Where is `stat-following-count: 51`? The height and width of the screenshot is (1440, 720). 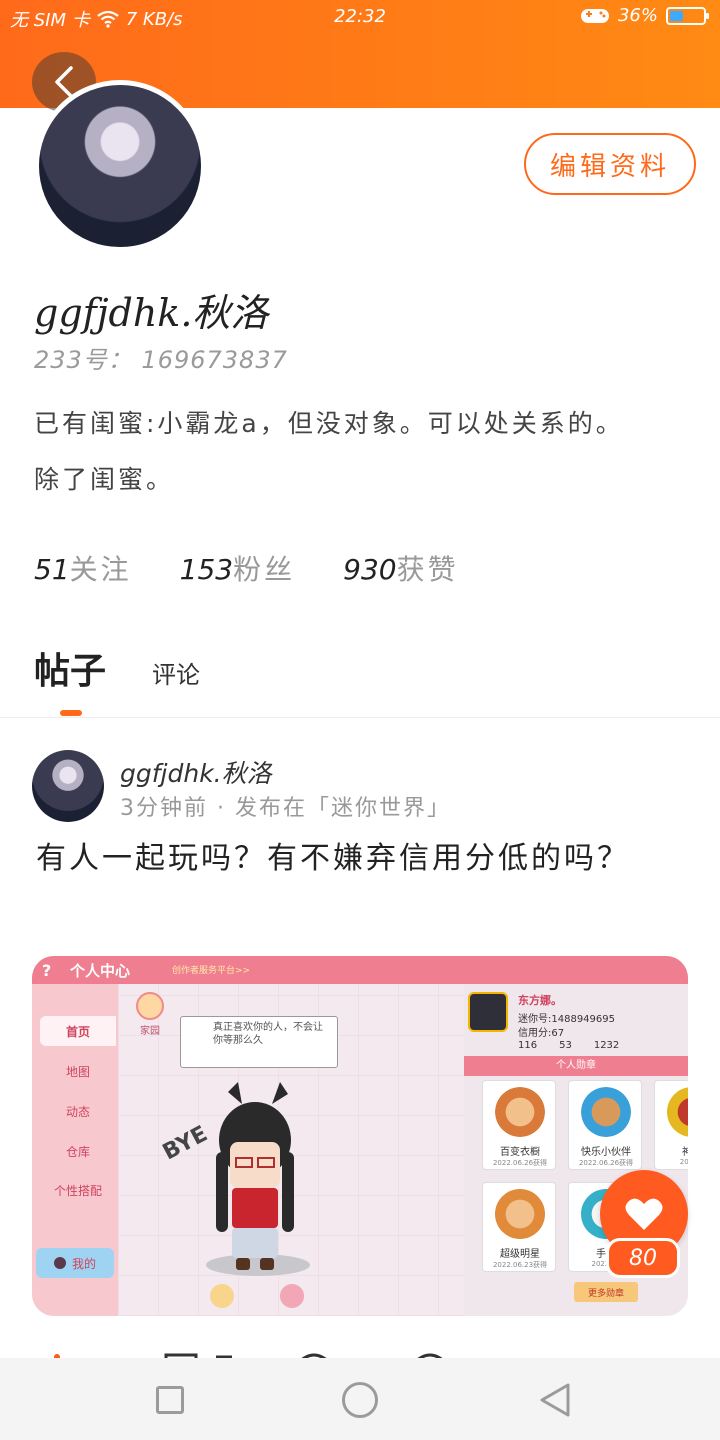 stat-following-count: 51 is located at coordinates (52, 569).